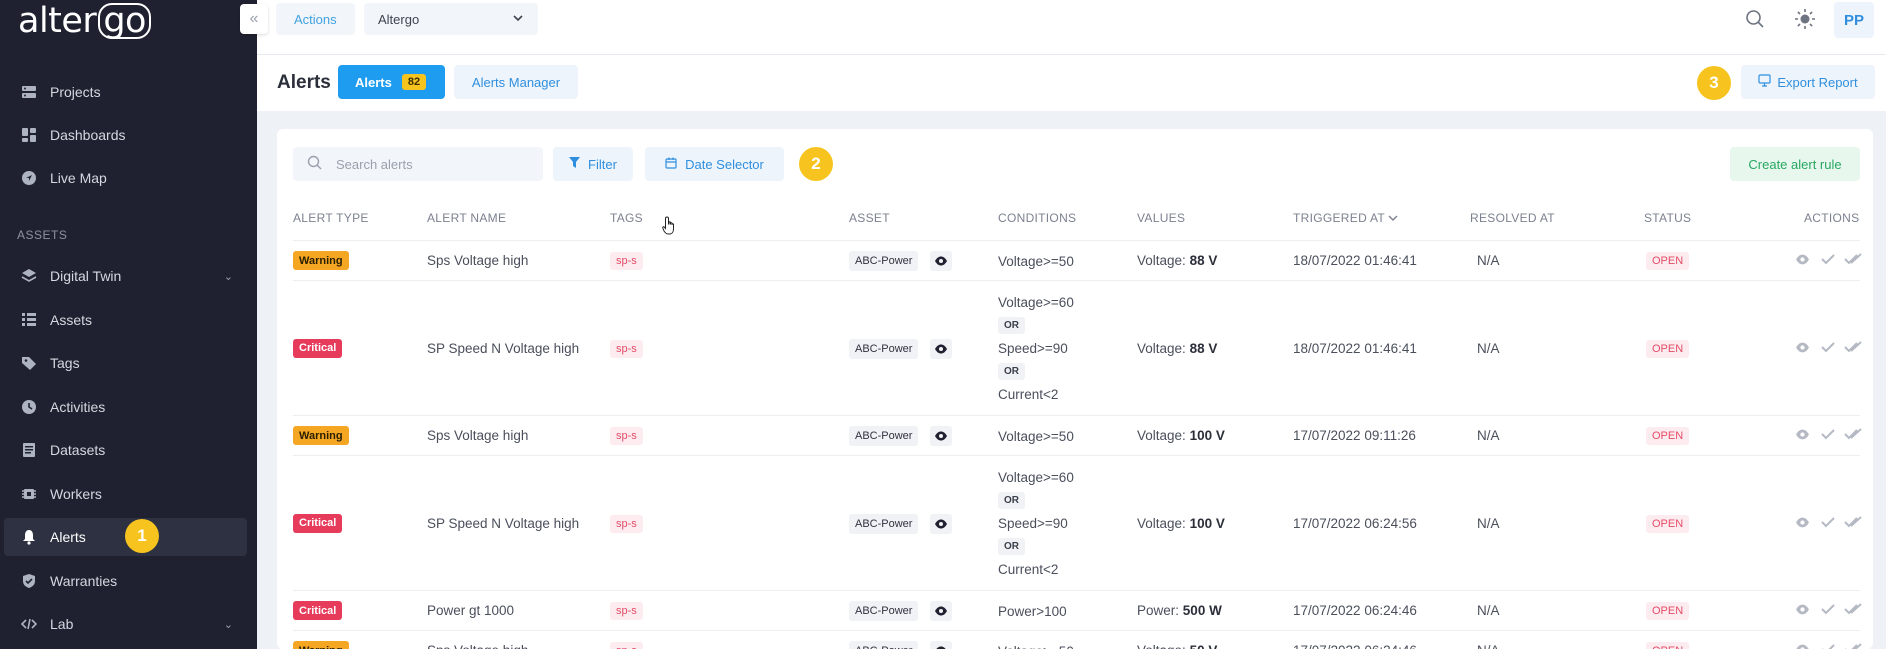 This screenshot has height=649, width=1886. Describe the element at coordinates (78, 178) in the screenshot. I see `sidebar-item-label: Live Map` at that location.